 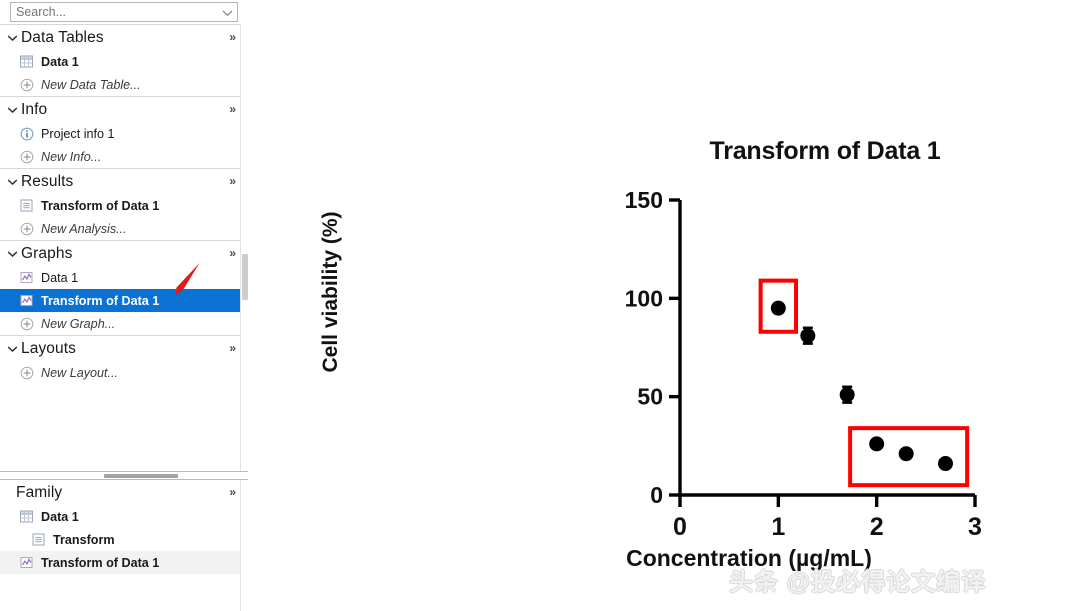 What do you see at coordinates (62, 37) in the screenshot?
I see `section-title: Data Tables` at bounding box center [62, 37].